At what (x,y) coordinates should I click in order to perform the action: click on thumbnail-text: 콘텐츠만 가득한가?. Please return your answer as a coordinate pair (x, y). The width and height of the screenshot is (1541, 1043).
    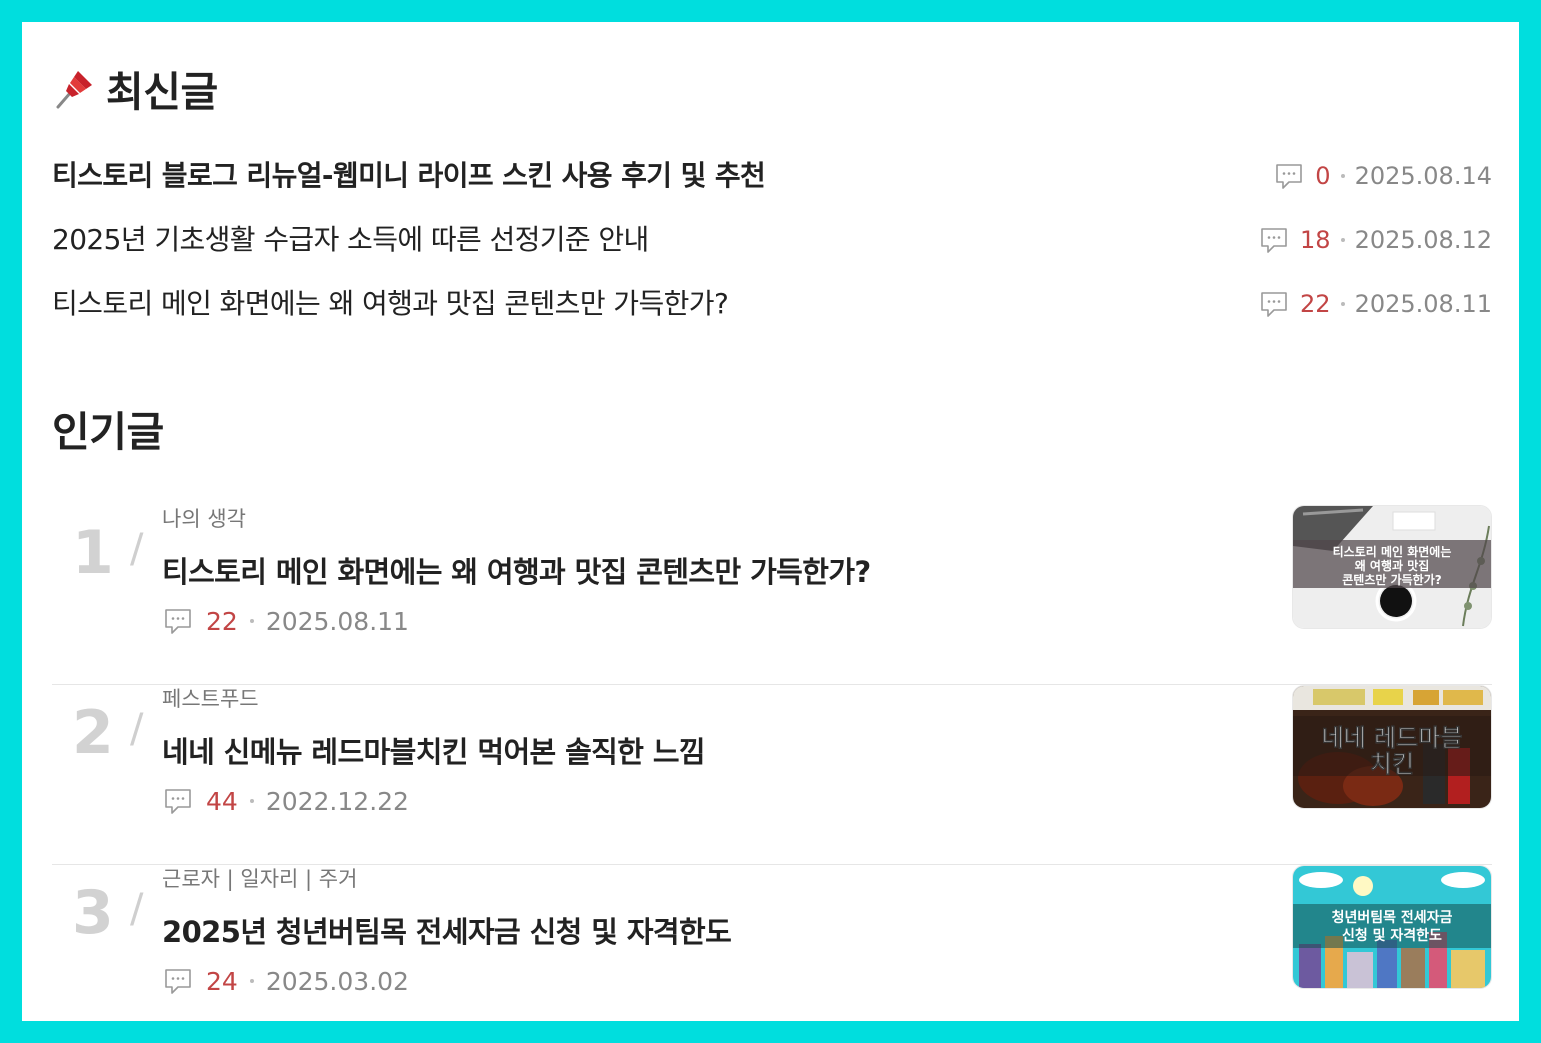
    Looking at the image, I should click on (1391, 579).